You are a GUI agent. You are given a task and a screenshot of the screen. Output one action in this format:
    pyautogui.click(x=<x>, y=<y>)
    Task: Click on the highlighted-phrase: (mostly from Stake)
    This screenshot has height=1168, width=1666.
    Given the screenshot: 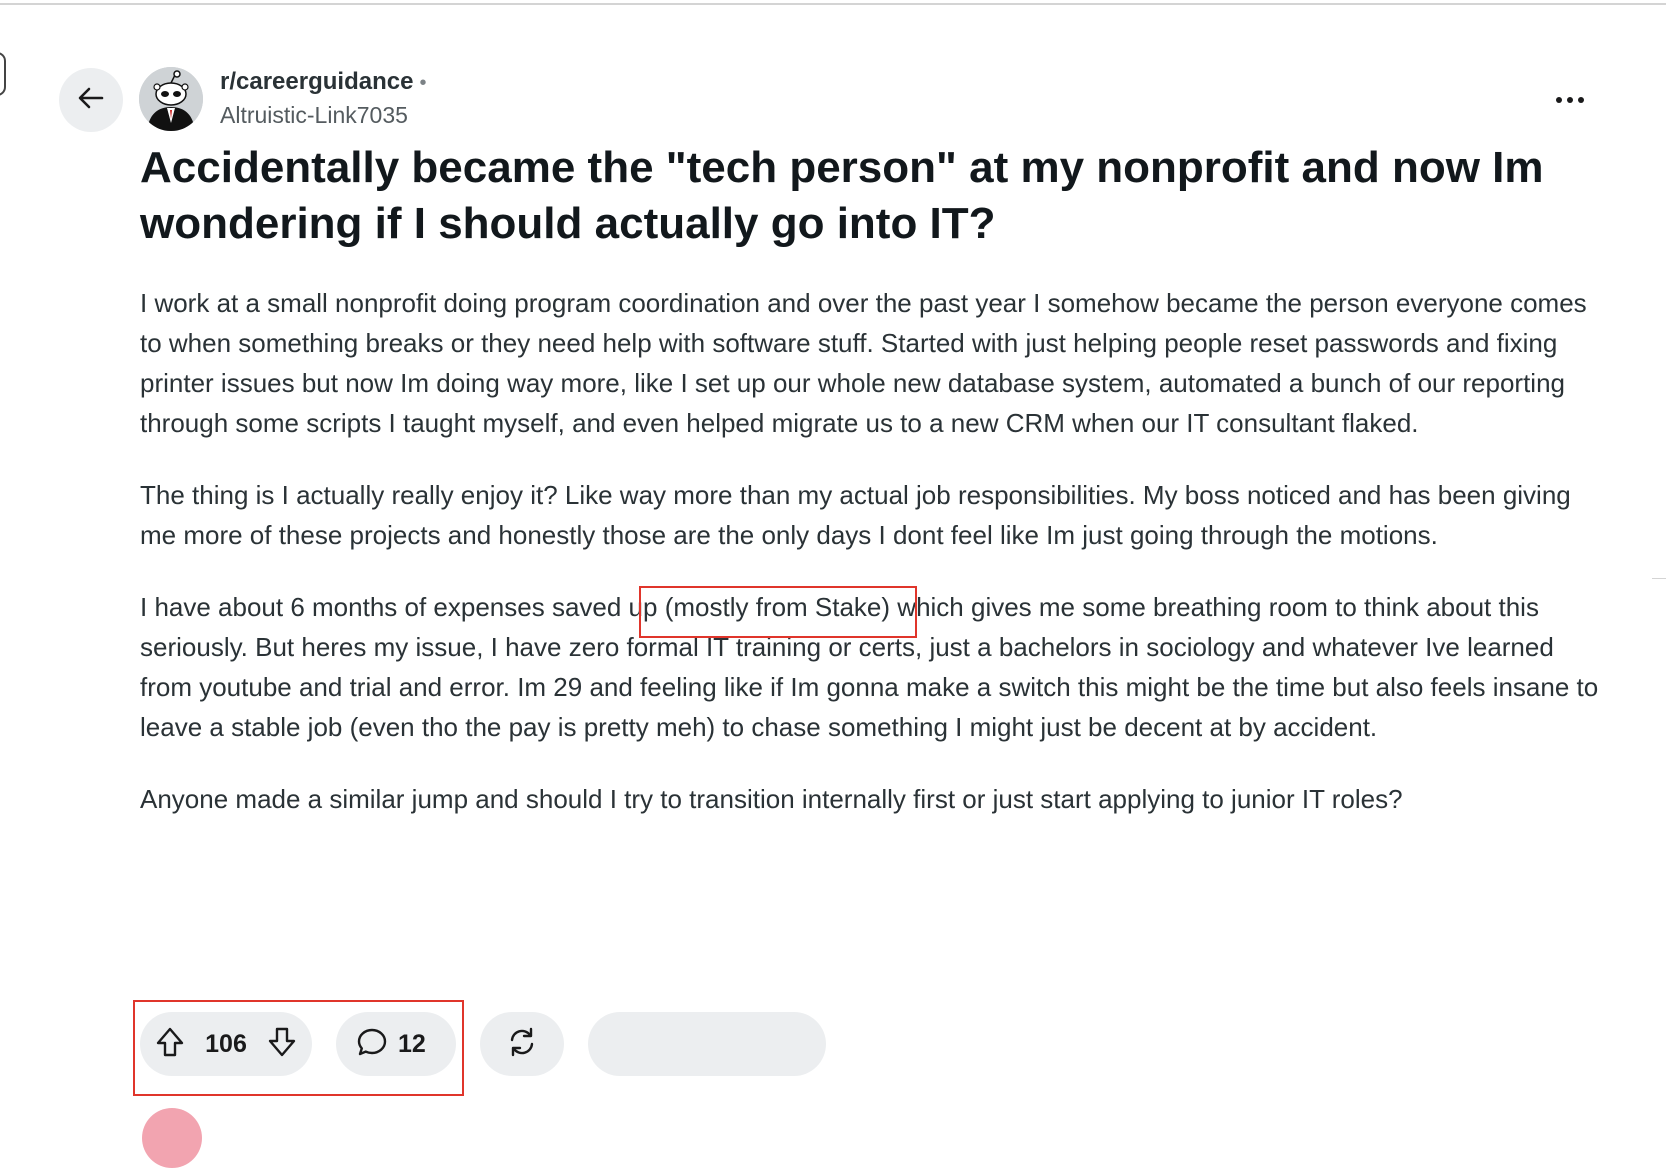 What is the action you would take?
    pyautogui.click(x=777, y=612)
    